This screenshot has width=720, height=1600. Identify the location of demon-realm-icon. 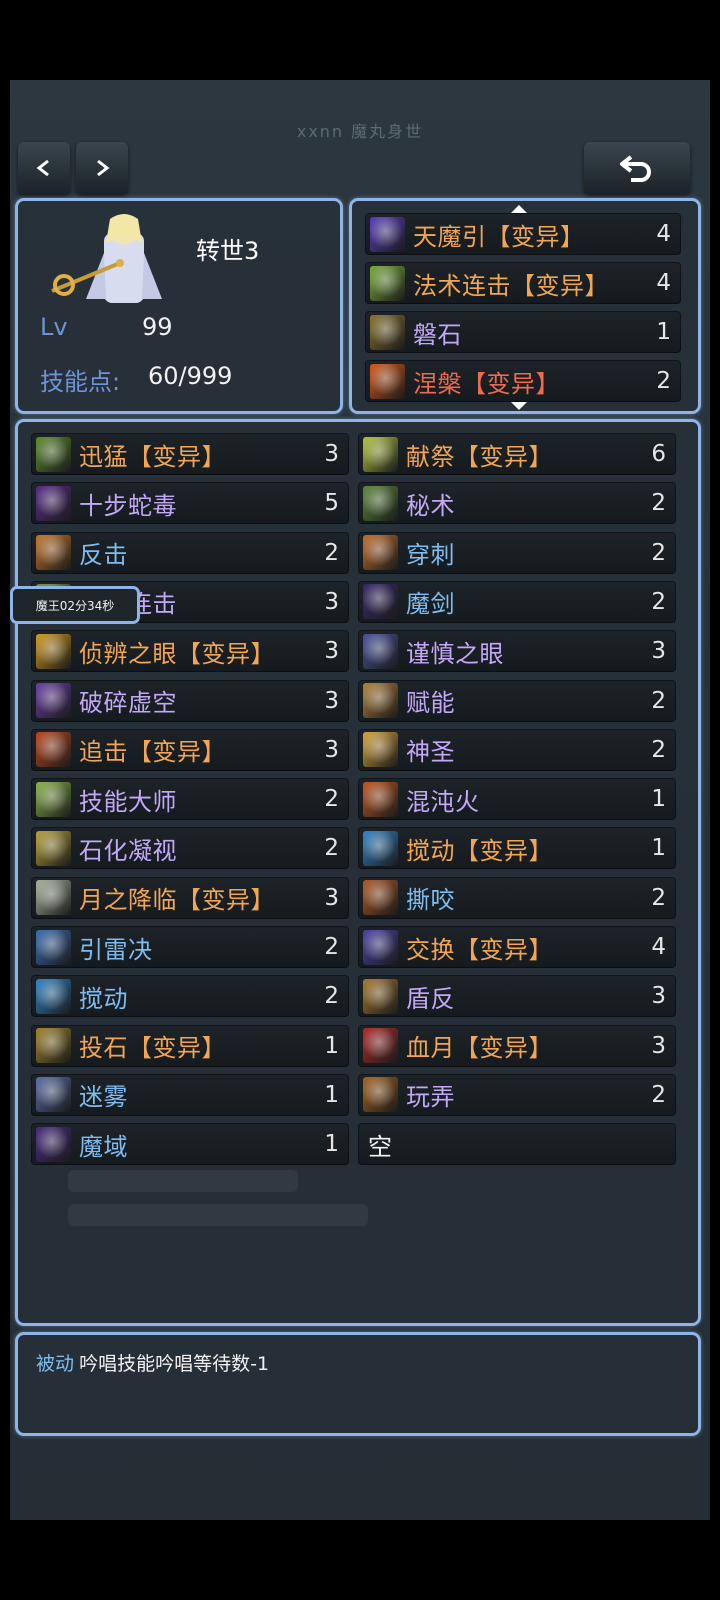
(53, 1144).